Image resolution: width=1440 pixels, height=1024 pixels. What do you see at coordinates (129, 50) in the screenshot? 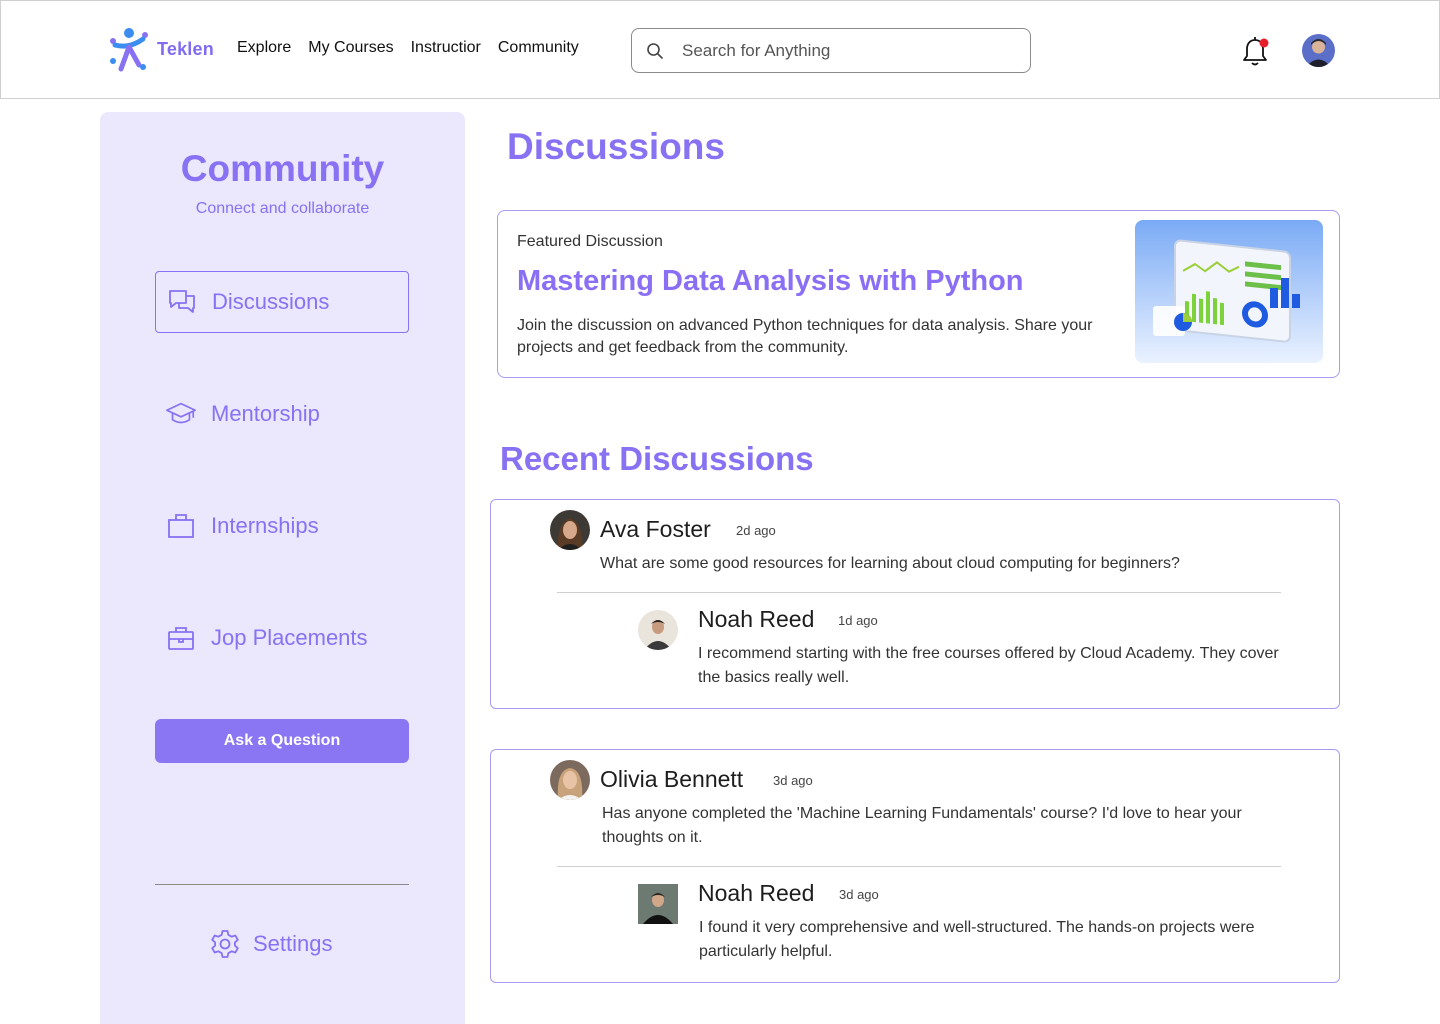
I see `logo-icon` at bounding box center [129, 50].